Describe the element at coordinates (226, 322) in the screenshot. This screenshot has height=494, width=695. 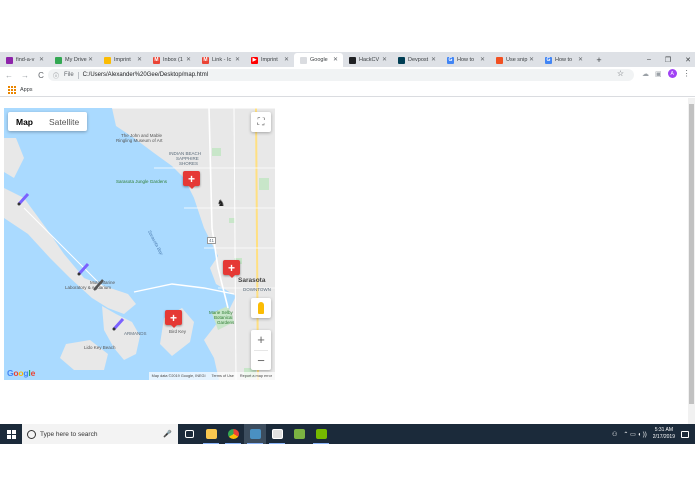
I see `map-label-selby-gardens: Gardens` at that location.